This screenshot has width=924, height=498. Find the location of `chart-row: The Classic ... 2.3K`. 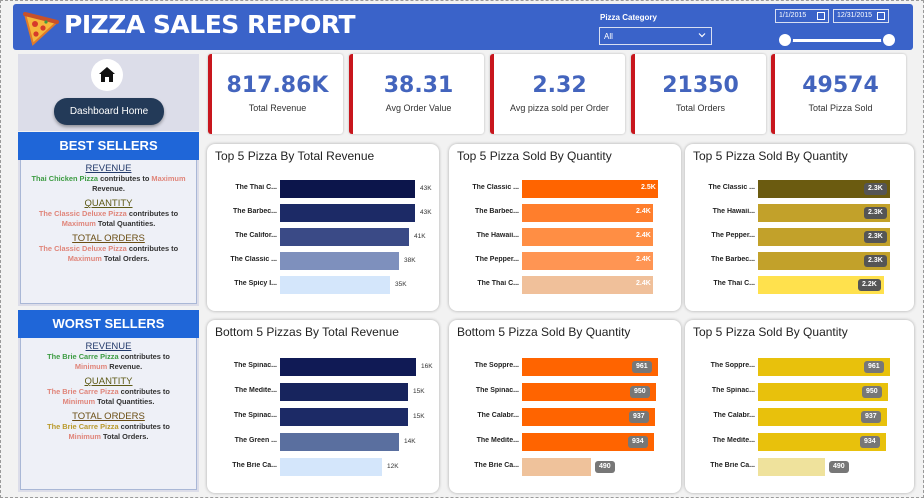

chart-row: The Classic ... 2.3K is located at coordinates (799, 189).